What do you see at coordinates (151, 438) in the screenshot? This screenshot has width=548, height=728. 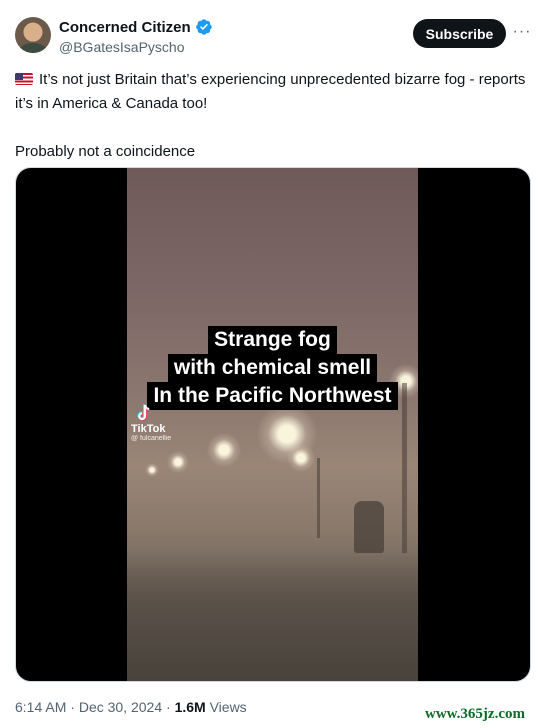 I see `tiktok-handle: @ fulcanellie` at bounding box center [151, 438].